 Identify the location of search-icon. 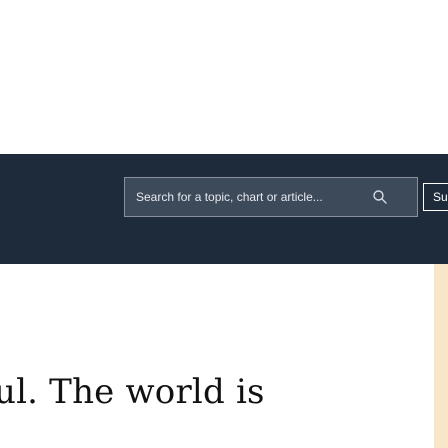
(380, 197).